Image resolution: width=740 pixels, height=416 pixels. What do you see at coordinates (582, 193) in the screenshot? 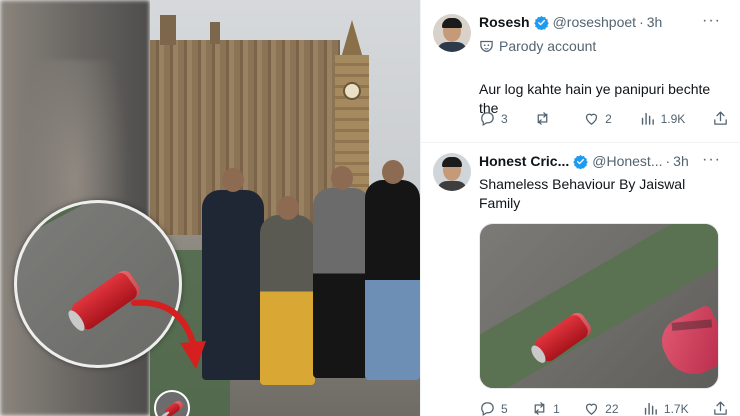
I see `tweet-text: Shameless Behaviour By Jaiswal Family` at bounding box center [582, 193].